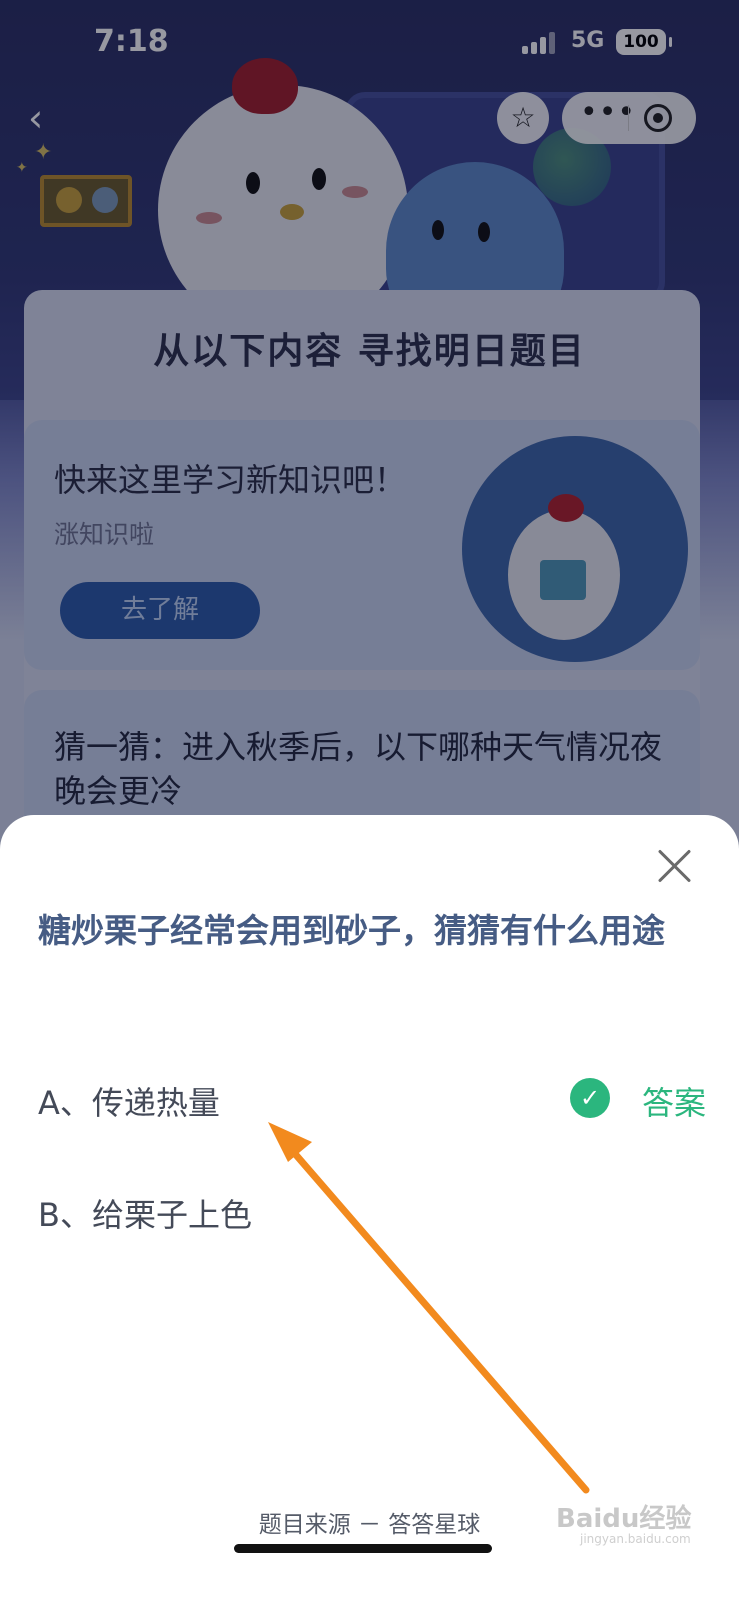 The image size is (739, 1600). I want to click on option-b: B、给栗子上色, so click(368, 1210).